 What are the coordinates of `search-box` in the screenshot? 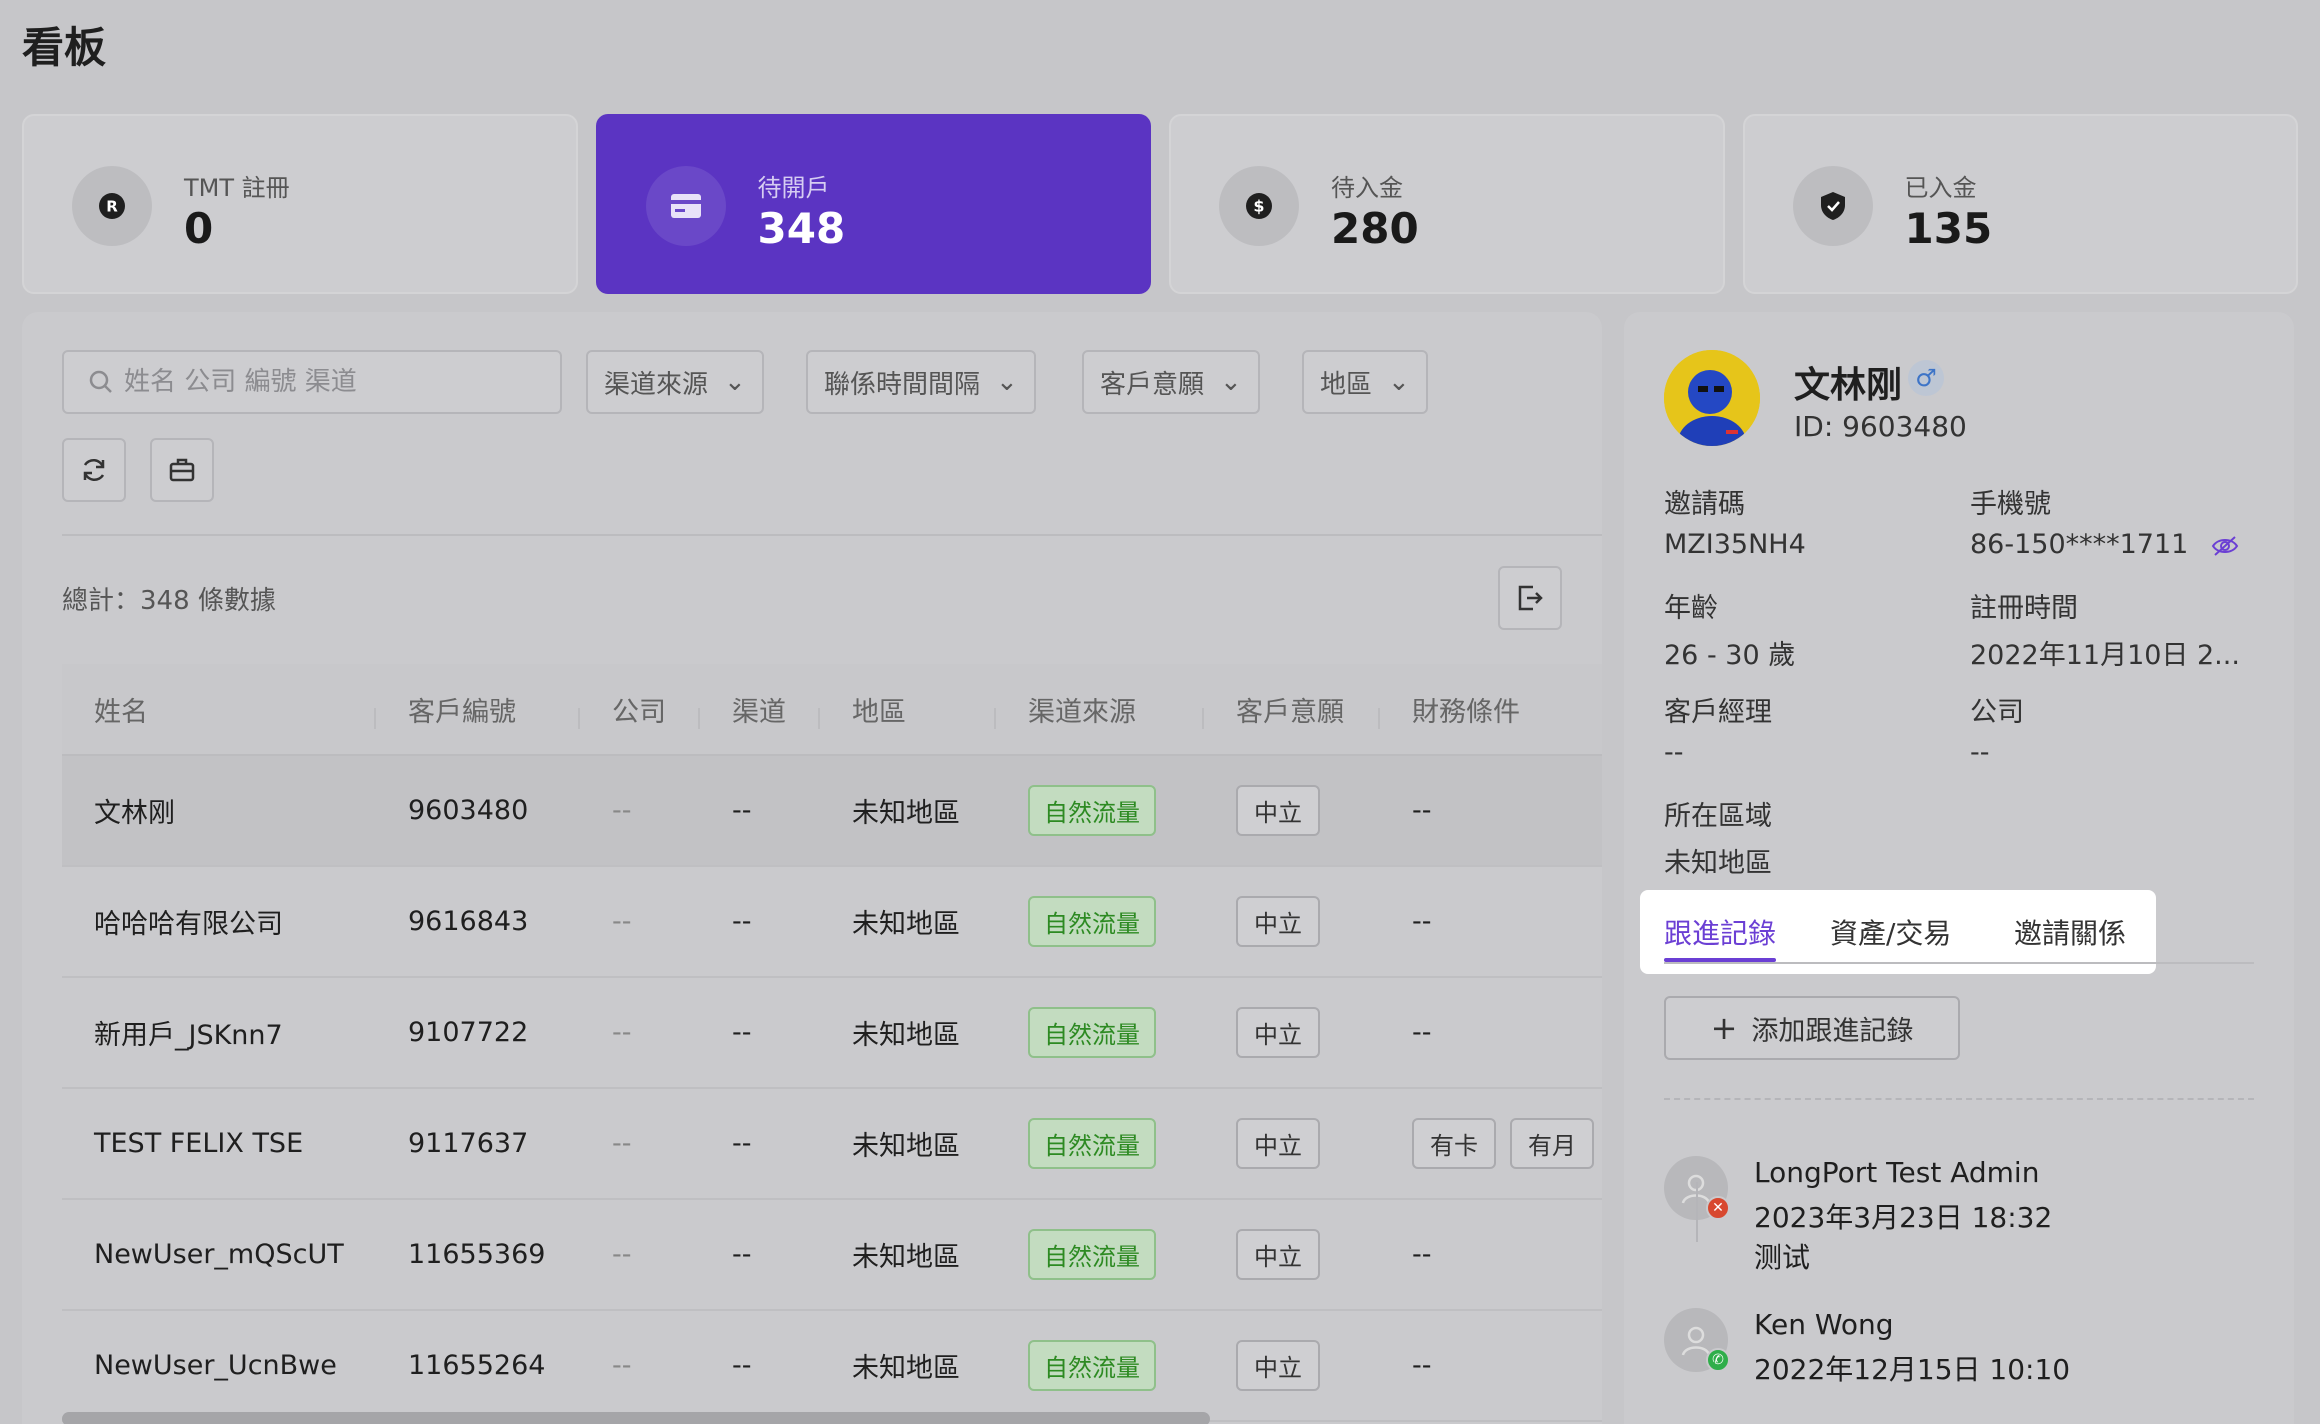 It's located at (312, 382).